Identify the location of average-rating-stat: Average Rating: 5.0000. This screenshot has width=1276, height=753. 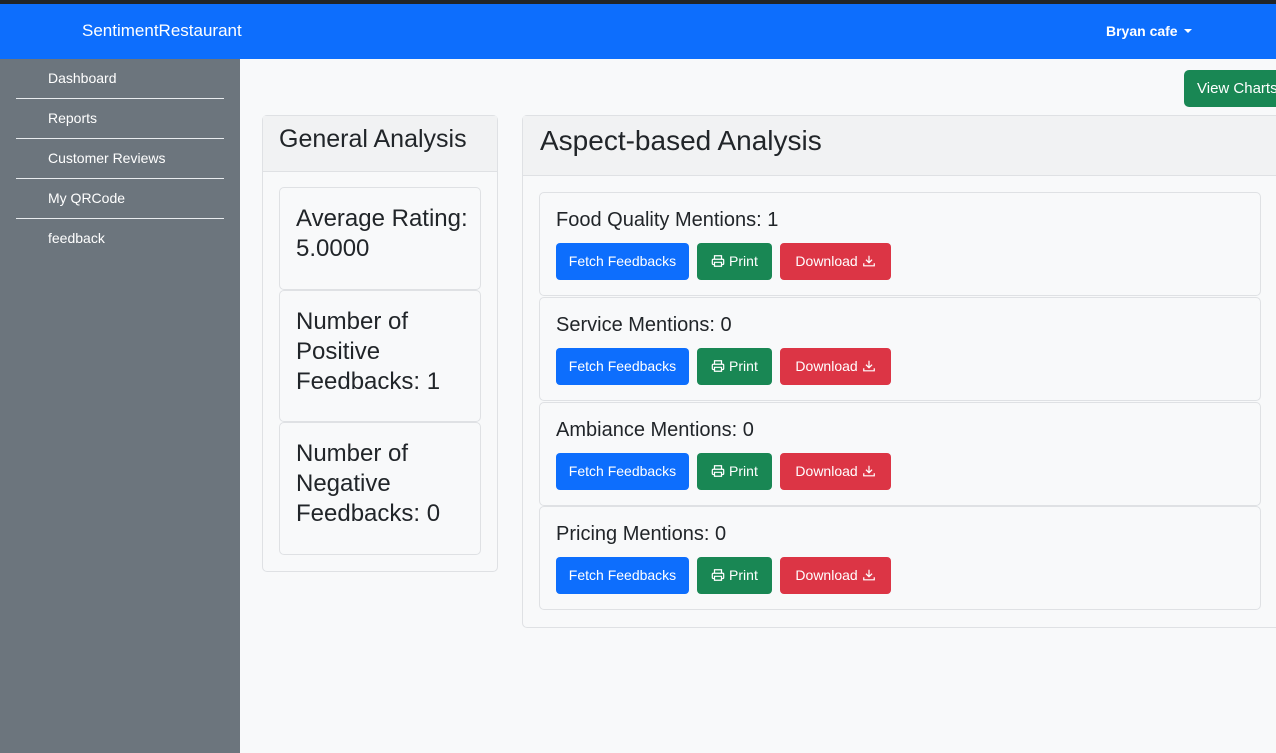
(380, 238).